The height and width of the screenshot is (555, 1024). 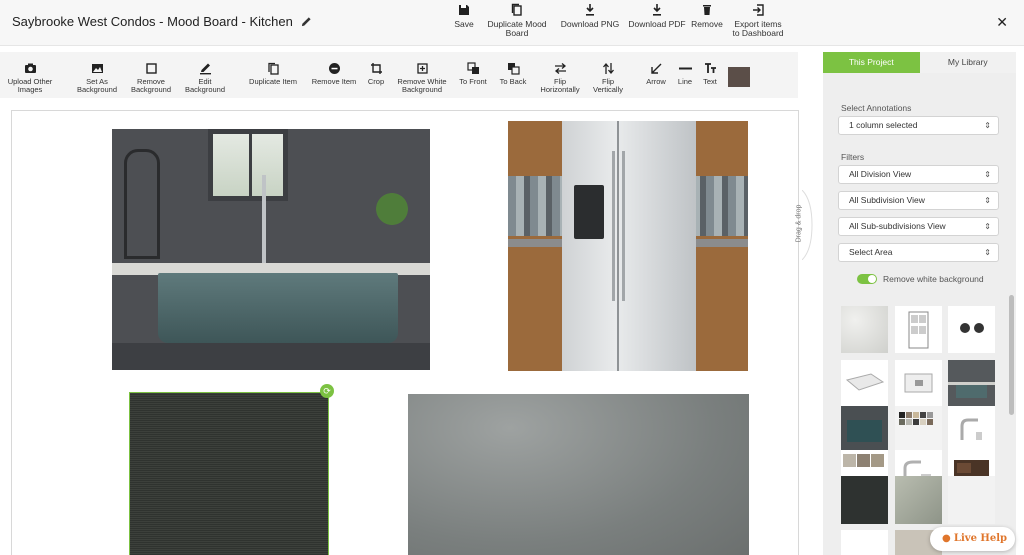 What do you see at coordinates (590, 10) in the screenshot?
I see `download-icon` at bounding box center [590, 10].